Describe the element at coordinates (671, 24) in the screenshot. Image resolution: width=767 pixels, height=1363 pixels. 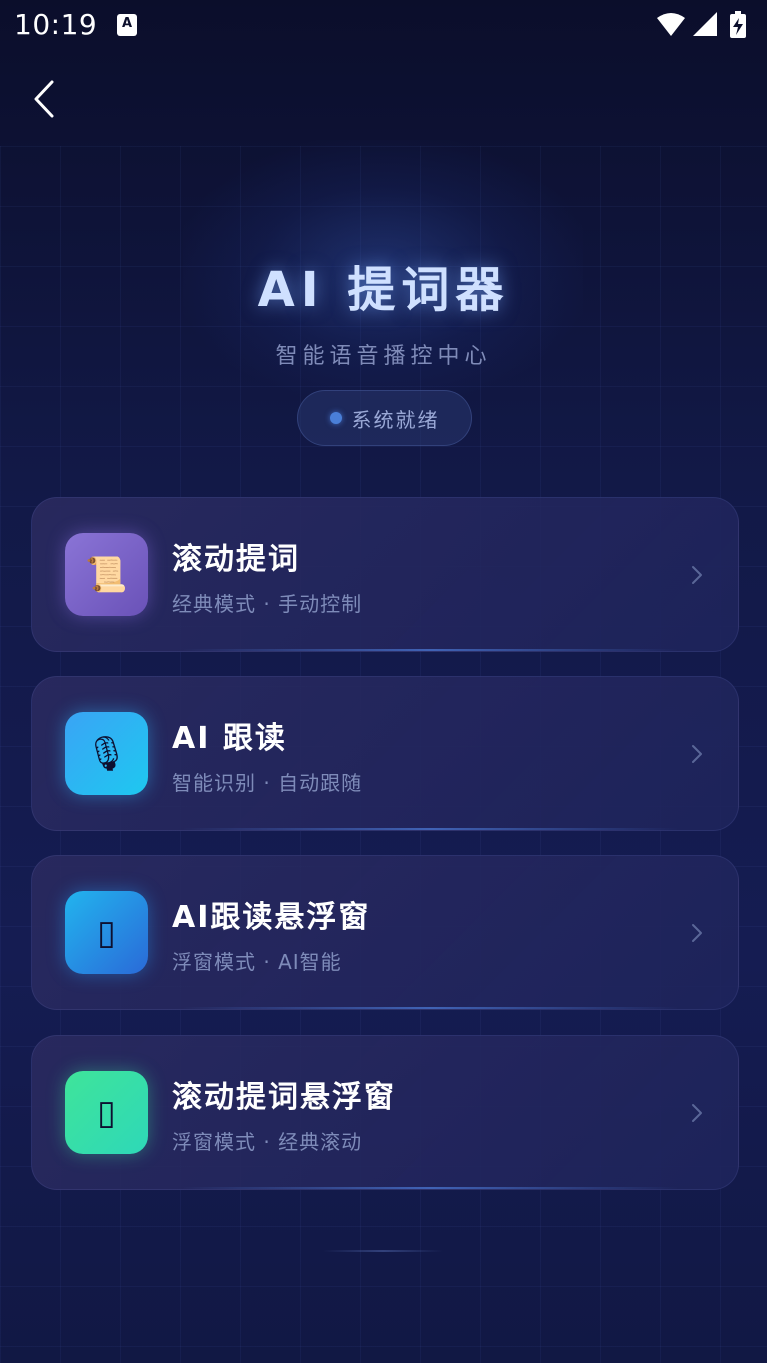
I see `wifi-icon` at that location.